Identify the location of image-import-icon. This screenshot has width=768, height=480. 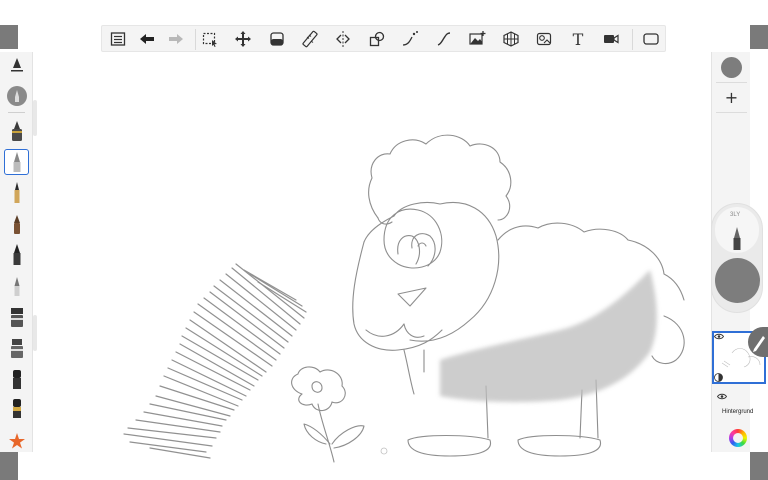
(477, 39).